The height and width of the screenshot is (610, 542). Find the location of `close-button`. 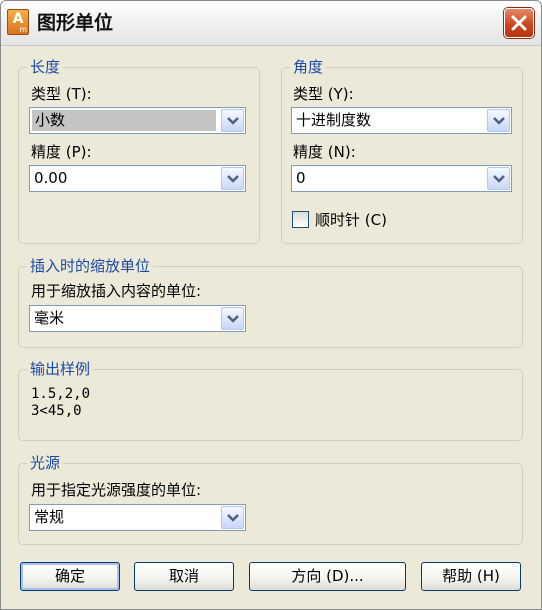

close-button is located at coordinates (519, 23).